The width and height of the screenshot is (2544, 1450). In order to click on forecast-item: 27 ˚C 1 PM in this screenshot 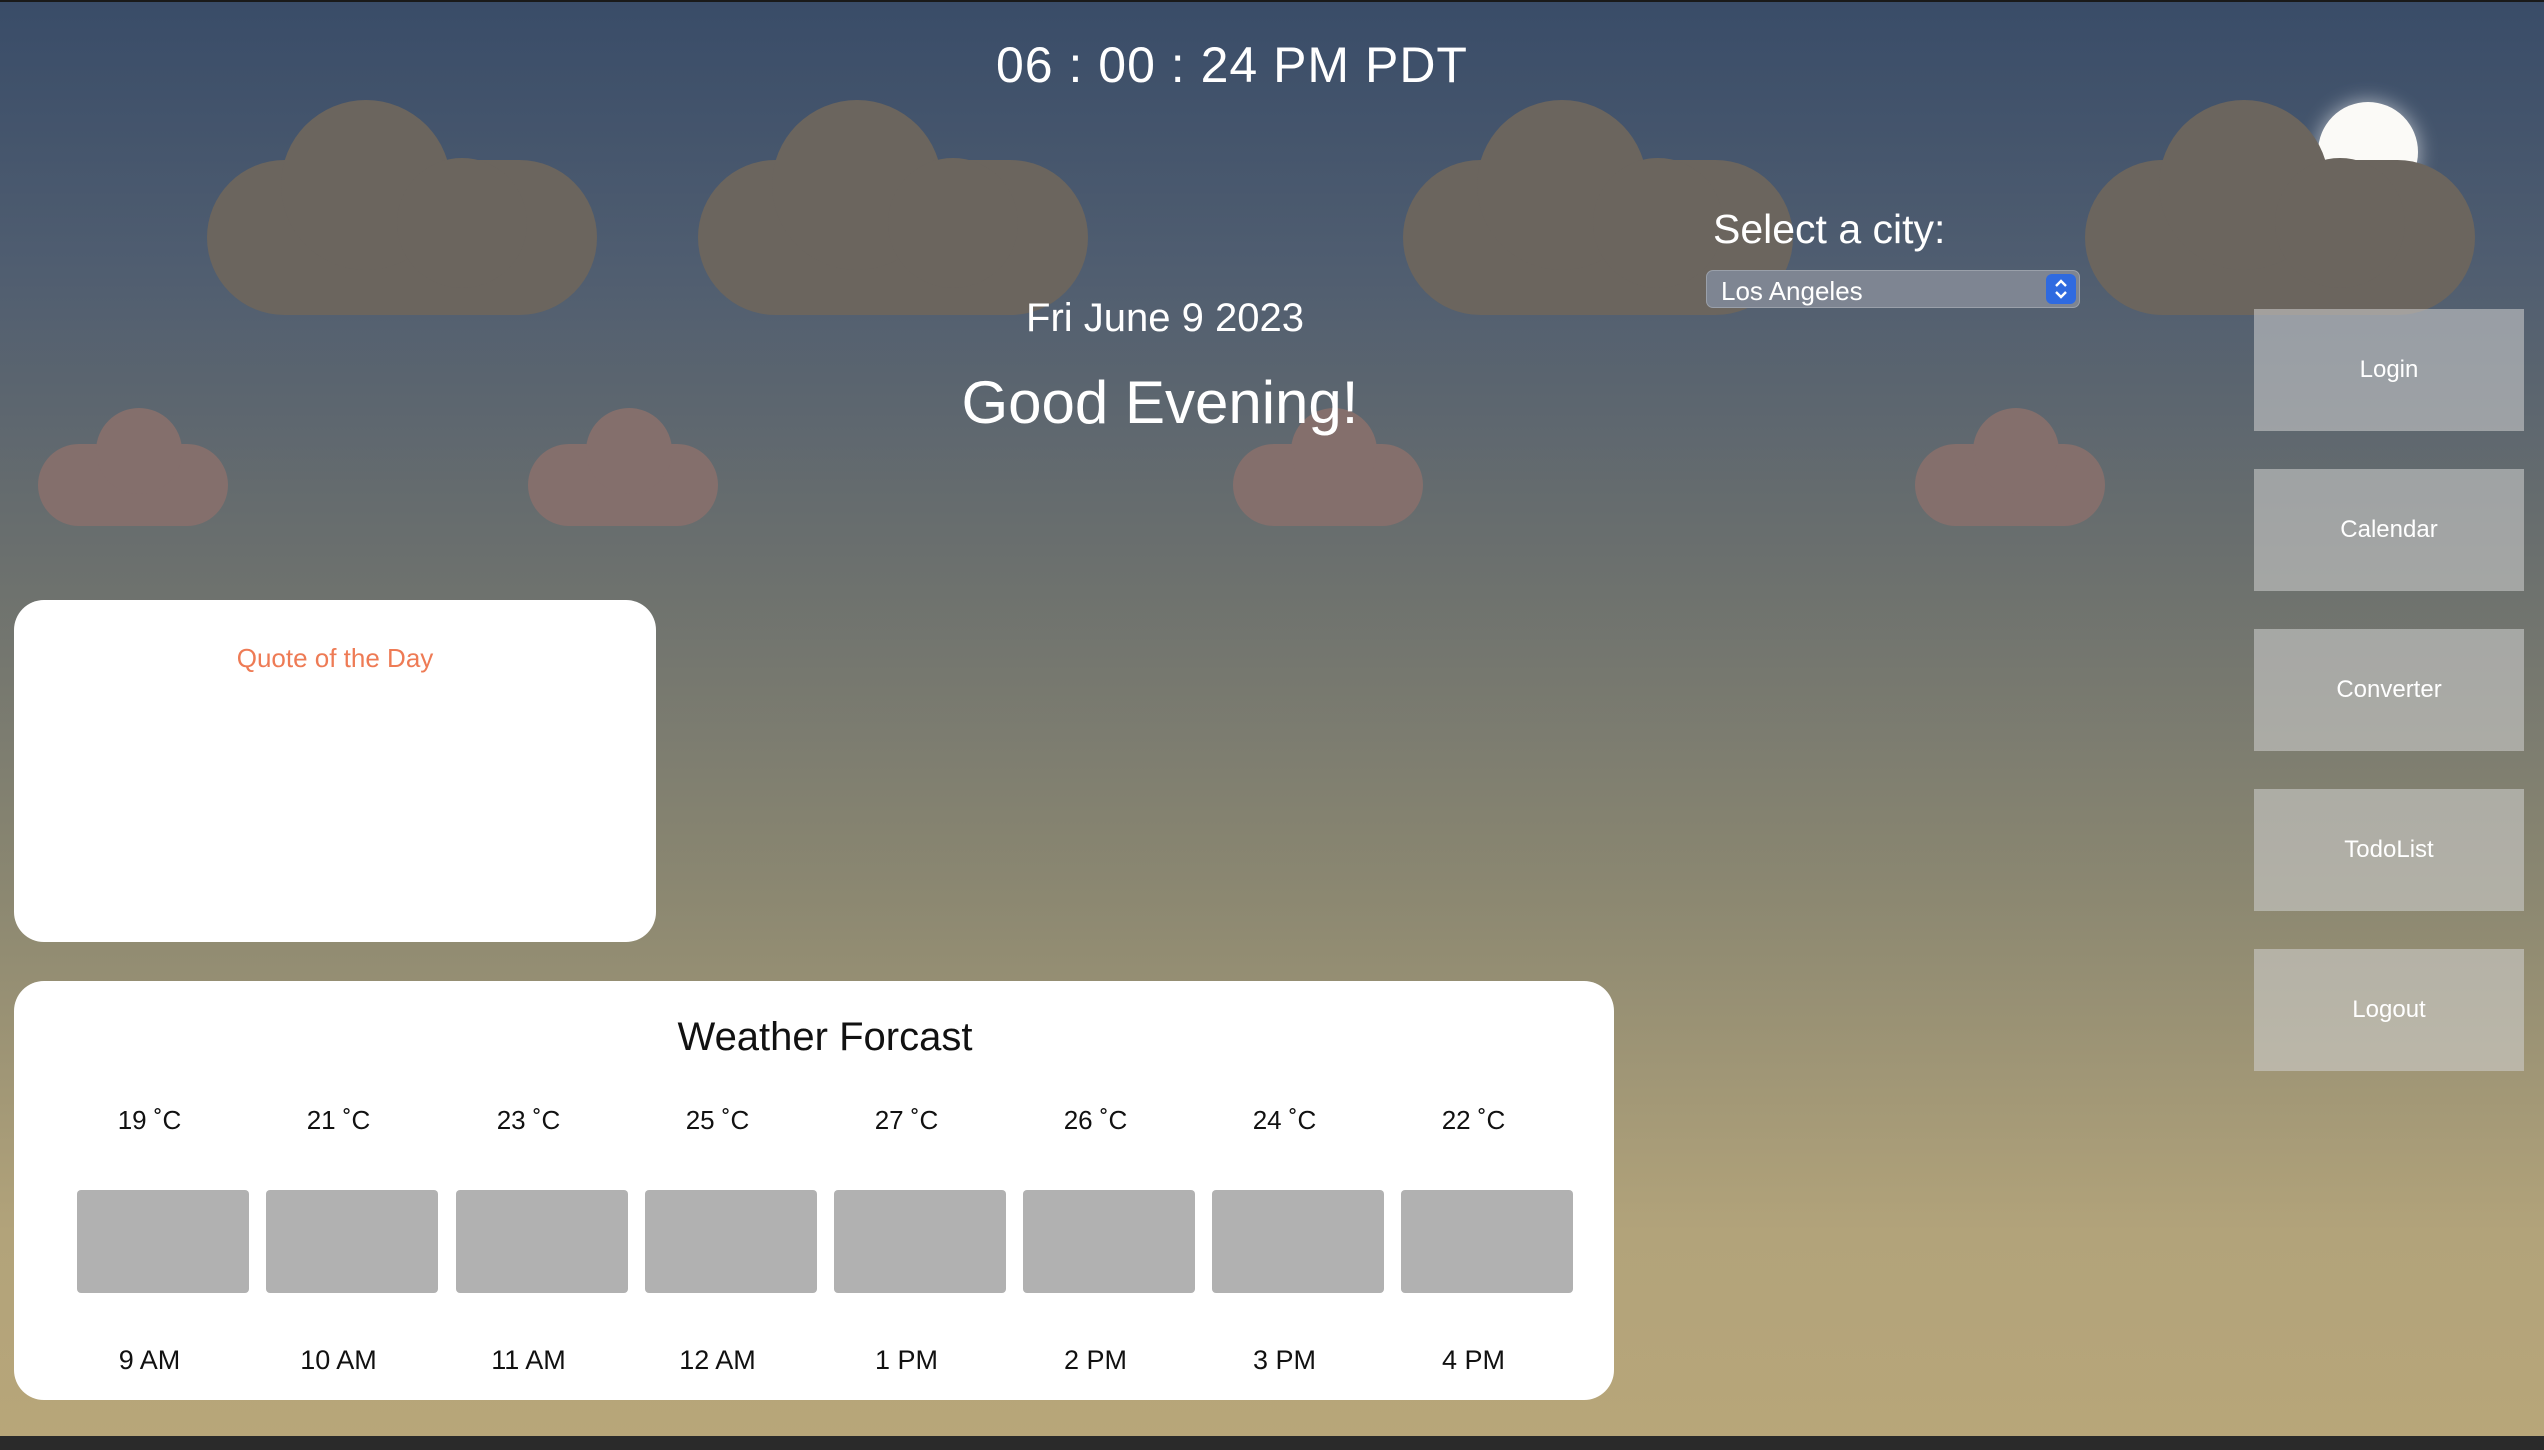, I will do `click(920, 1190)`.